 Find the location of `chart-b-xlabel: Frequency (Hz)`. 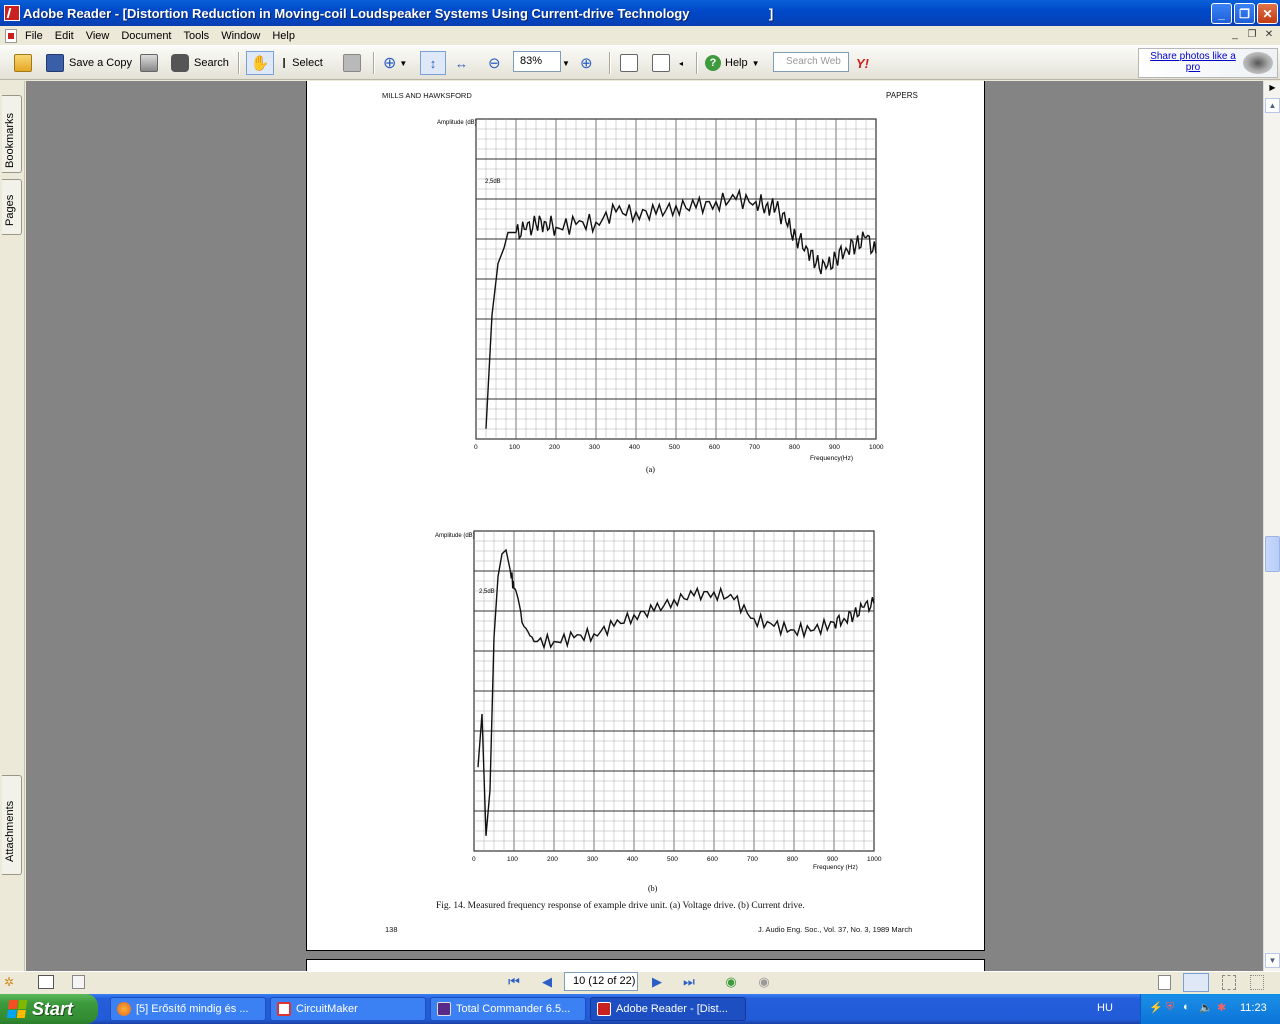

chart-b-xlabel: Frequency (Hz) is located at coordinates (835, 867).